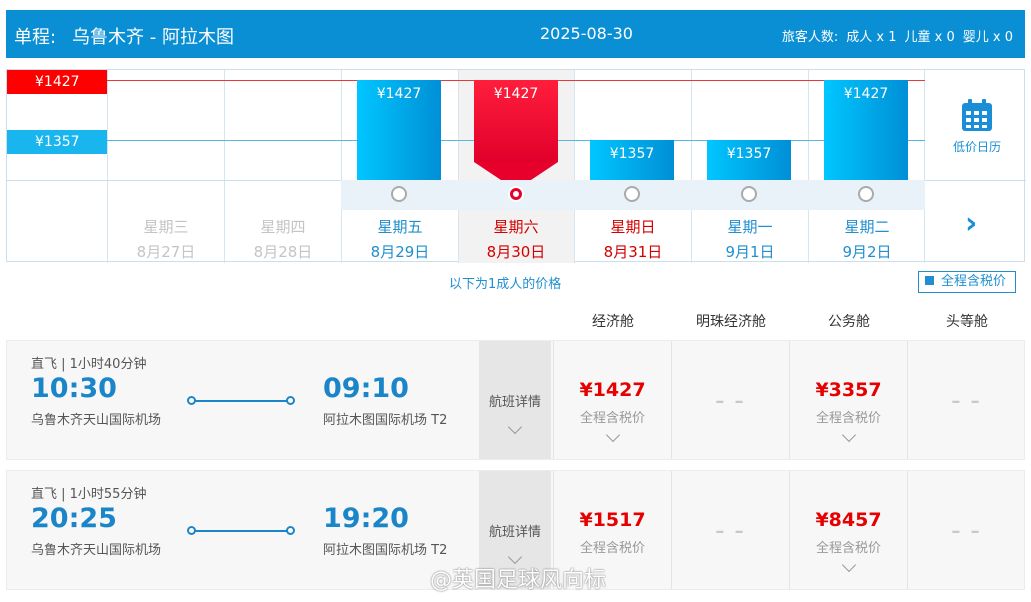 Image resolution: width=1031 pixels, height=602 pixels. I want to click on day-radio-aug30, so click(516, 194).